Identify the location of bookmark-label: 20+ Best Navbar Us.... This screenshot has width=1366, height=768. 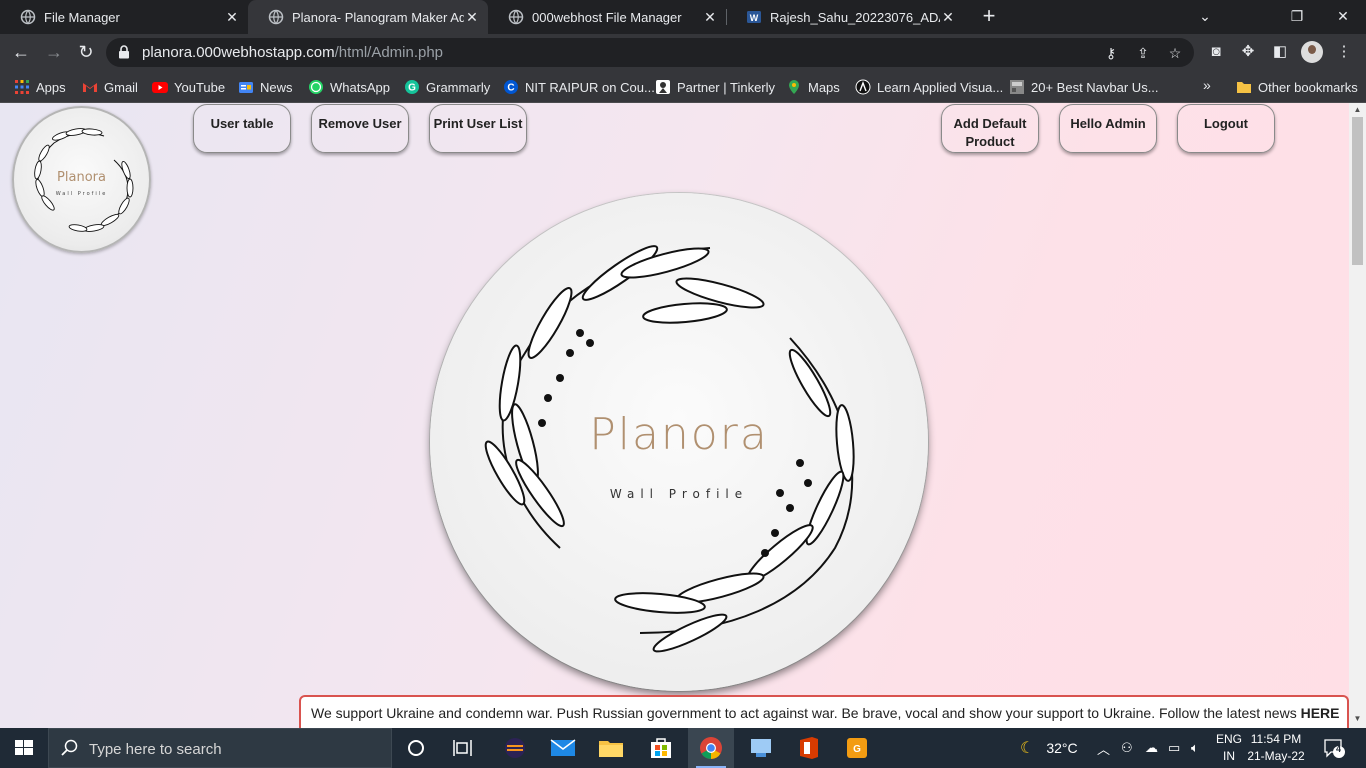
(1095, 87).